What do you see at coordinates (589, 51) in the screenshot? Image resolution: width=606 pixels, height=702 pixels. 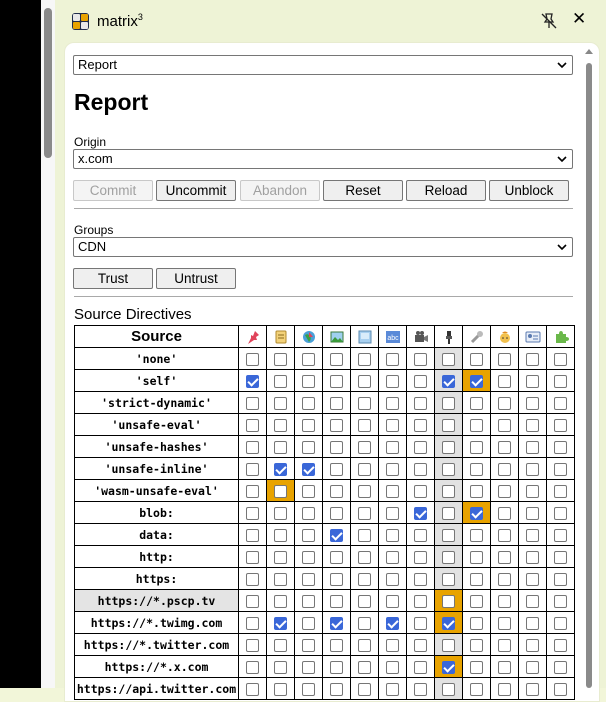 I see `scroll-up-icon` at bounding box center [589, 51].